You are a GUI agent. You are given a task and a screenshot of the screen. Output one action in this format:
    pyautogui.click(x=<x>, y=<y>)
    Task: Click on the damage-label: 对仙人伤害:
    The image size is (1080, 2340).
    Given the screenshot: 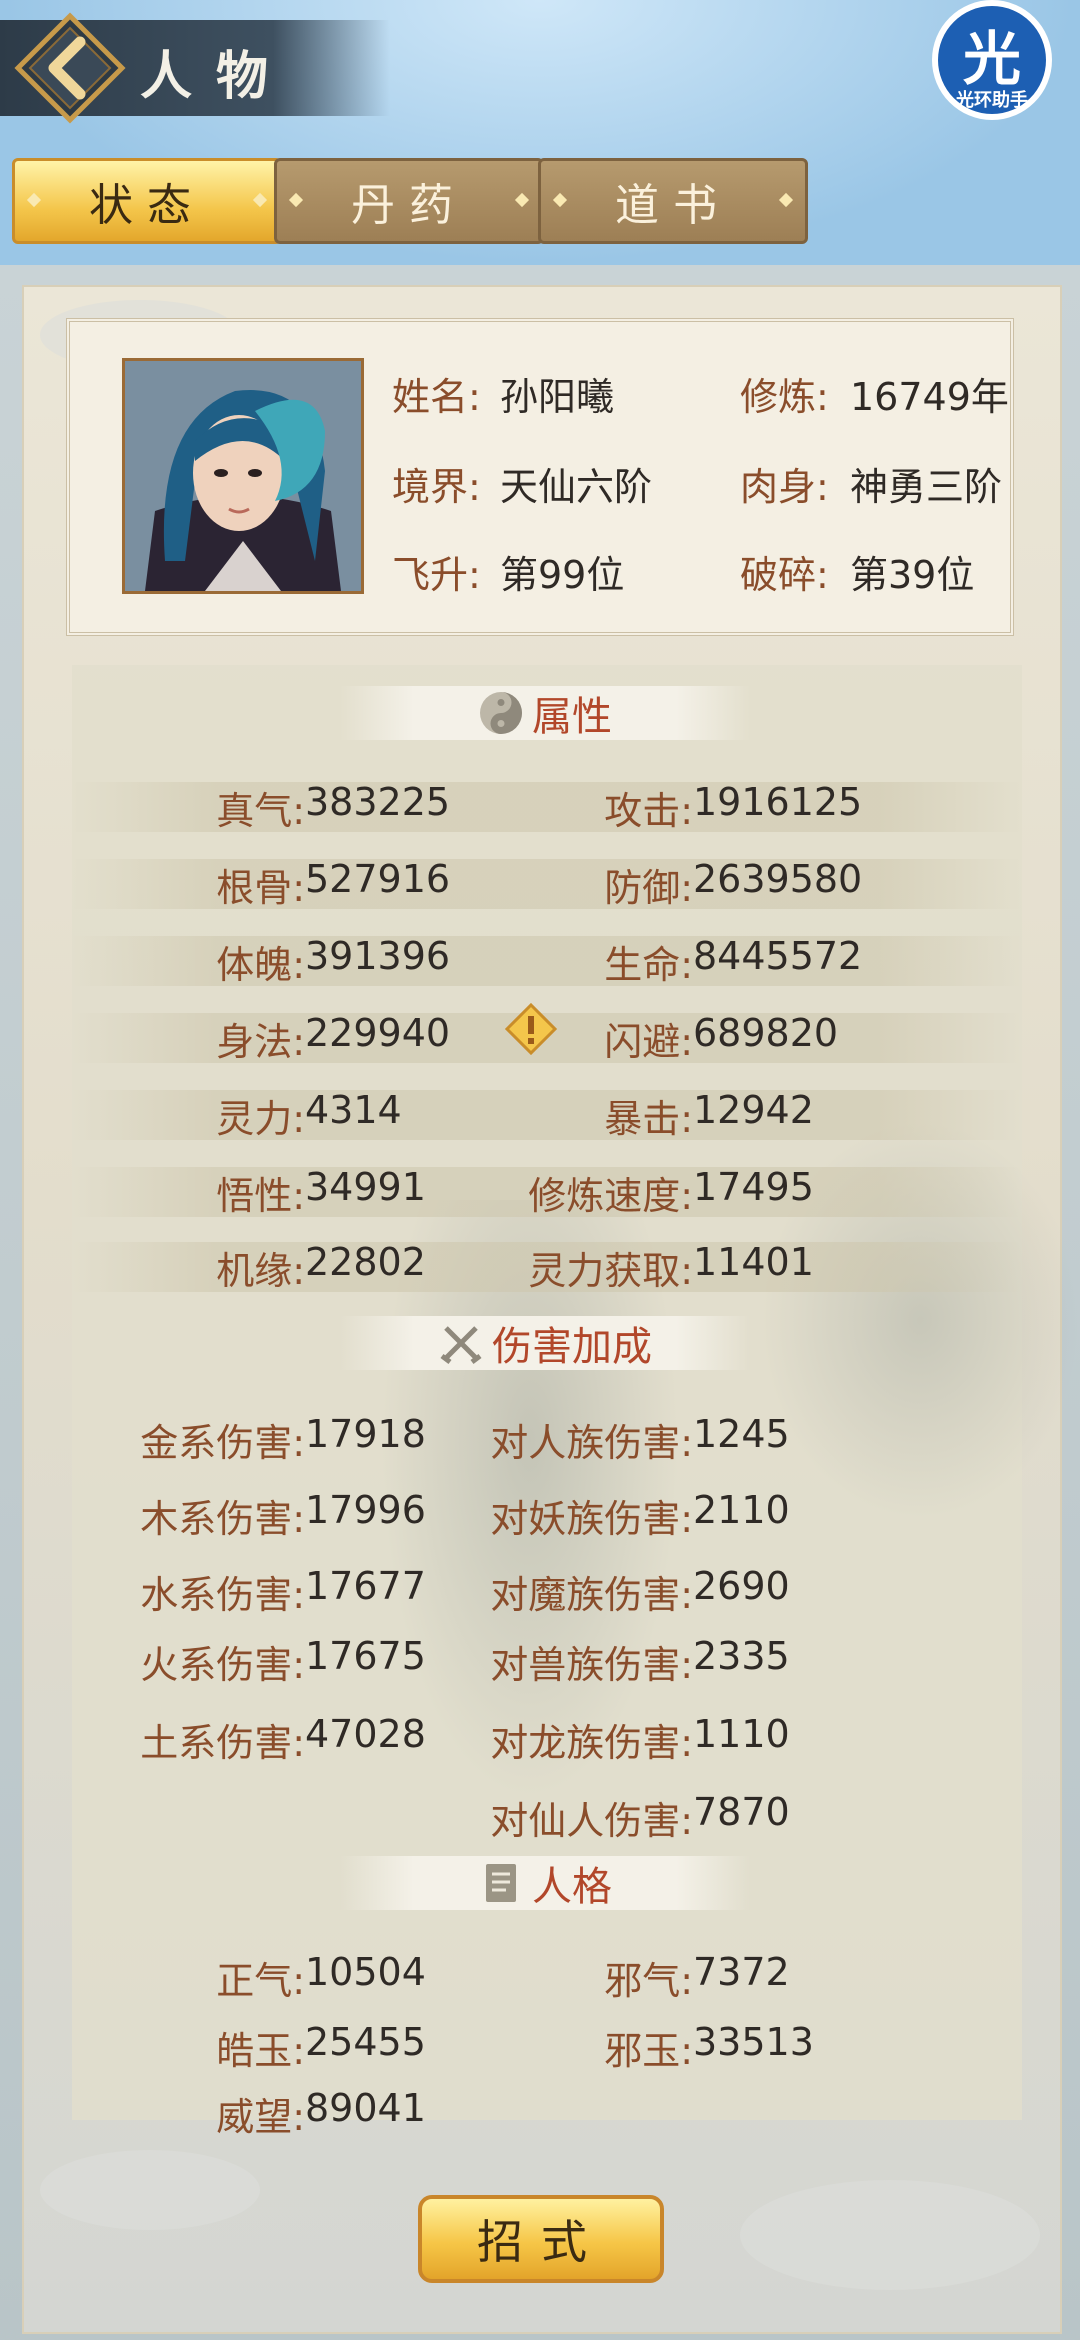 What is the action you would take?
    pyautogui.click(x=591, y=1821)
    